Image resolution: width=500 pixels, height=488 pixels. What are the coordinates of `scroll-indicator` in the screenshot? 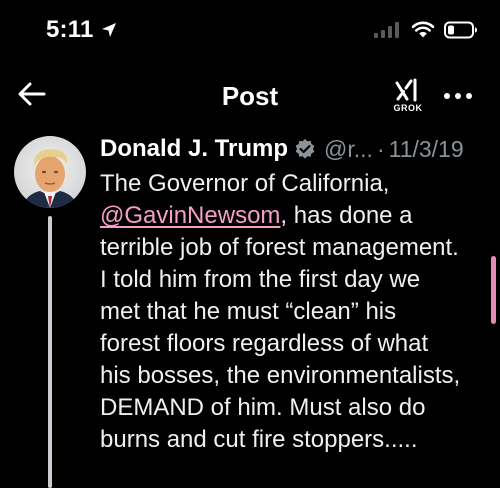 It's located at (493, 290).